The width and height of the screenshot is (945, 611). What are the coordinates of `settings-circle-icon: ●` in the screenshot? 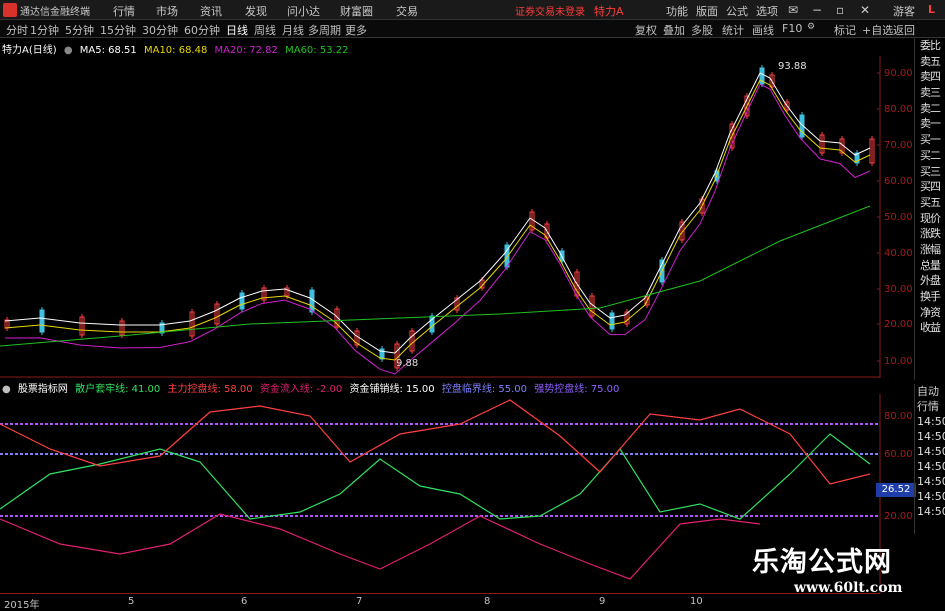 It's located at (68, 50).